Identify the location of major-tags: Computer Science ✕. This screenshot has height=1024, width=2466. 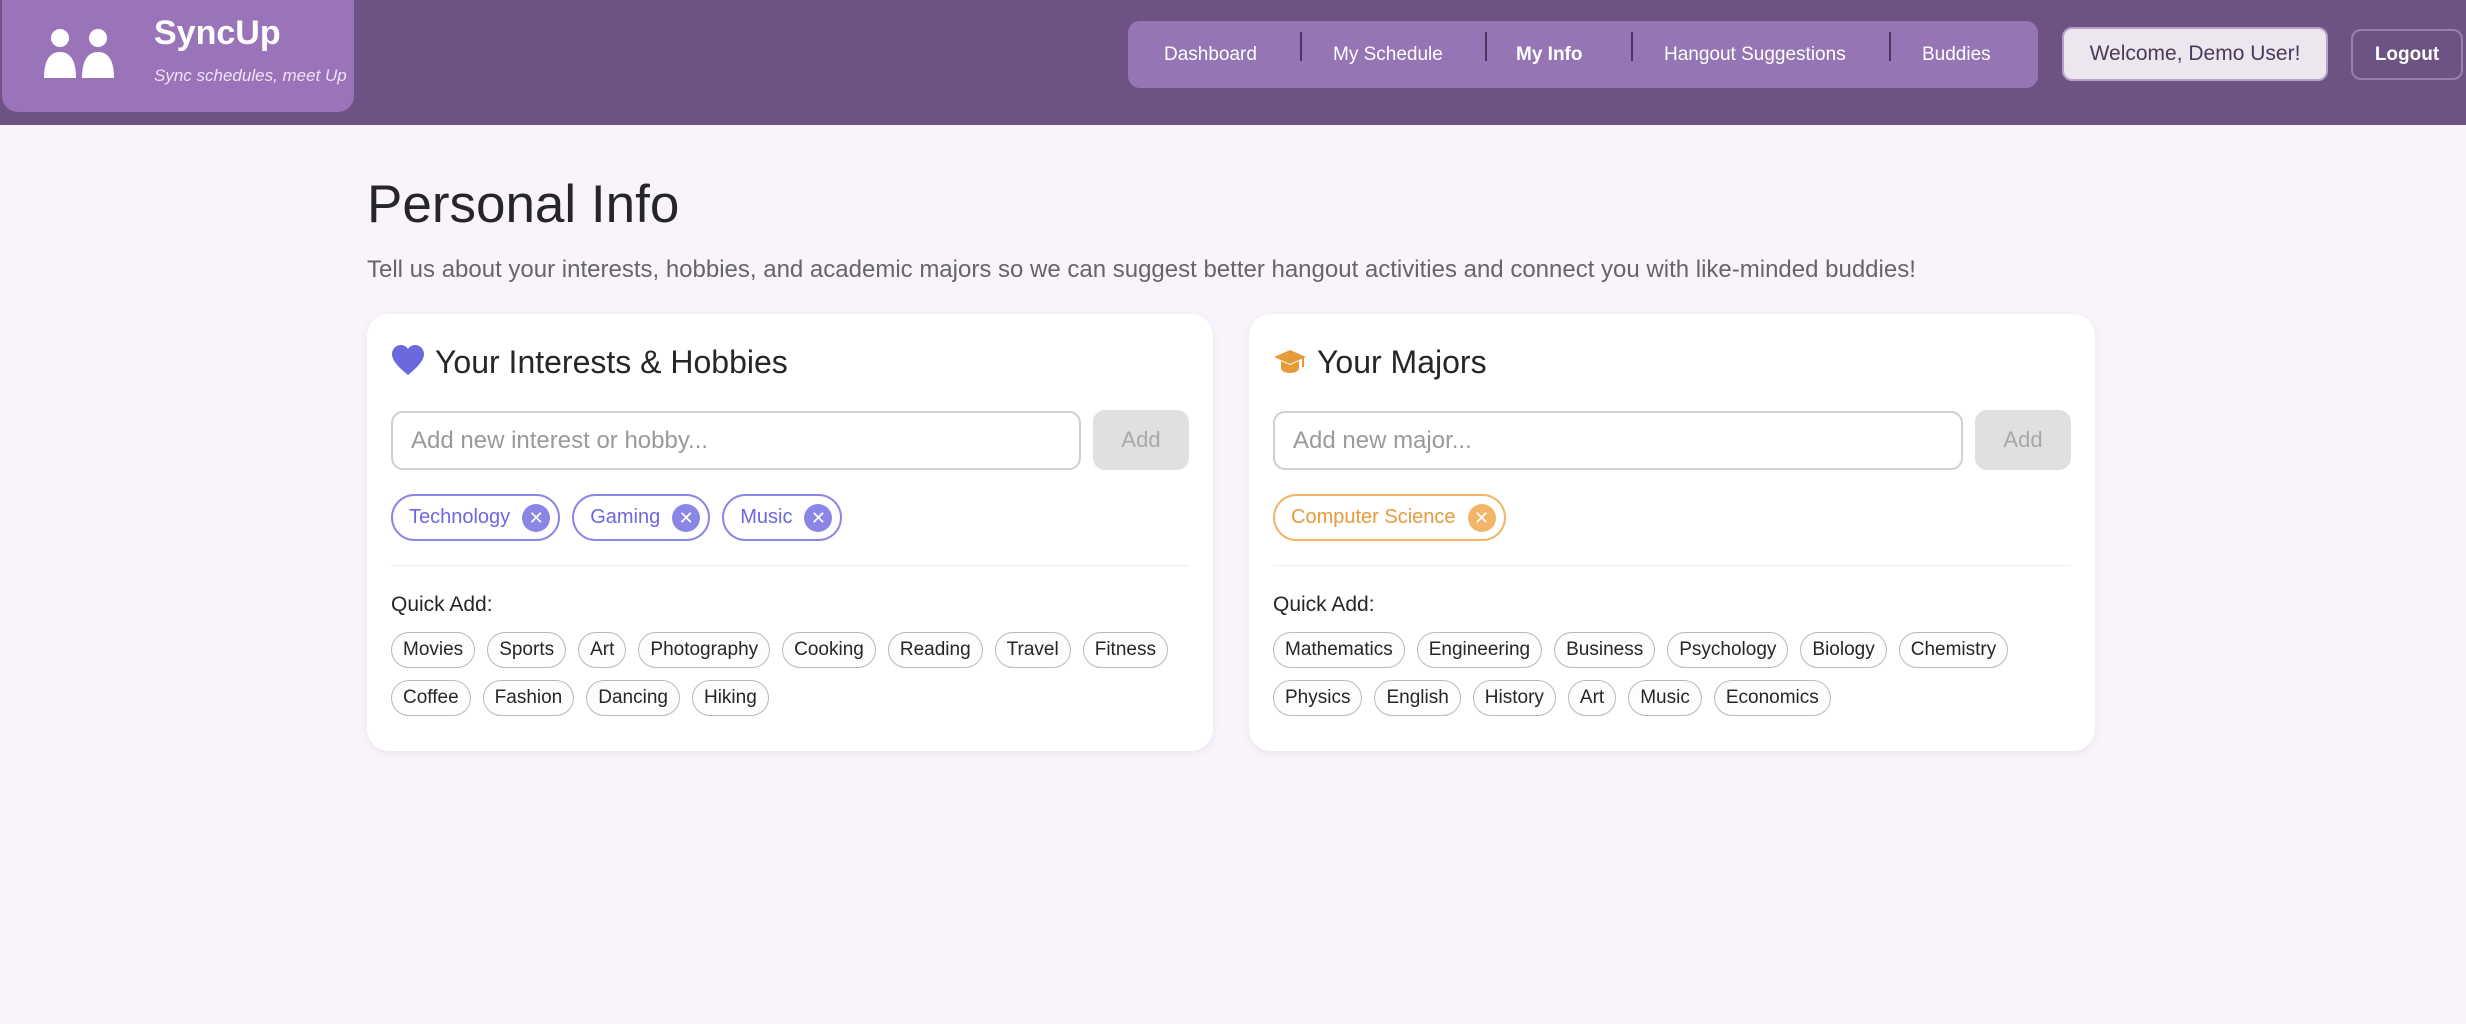
(1389, 517).